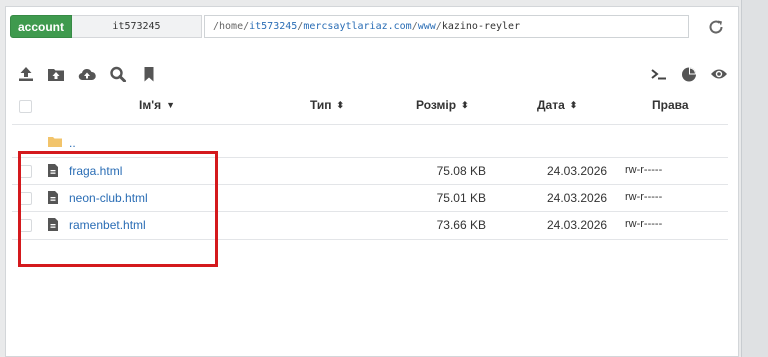  I want to click on header-size-label: Розмір, so click(436, 105).